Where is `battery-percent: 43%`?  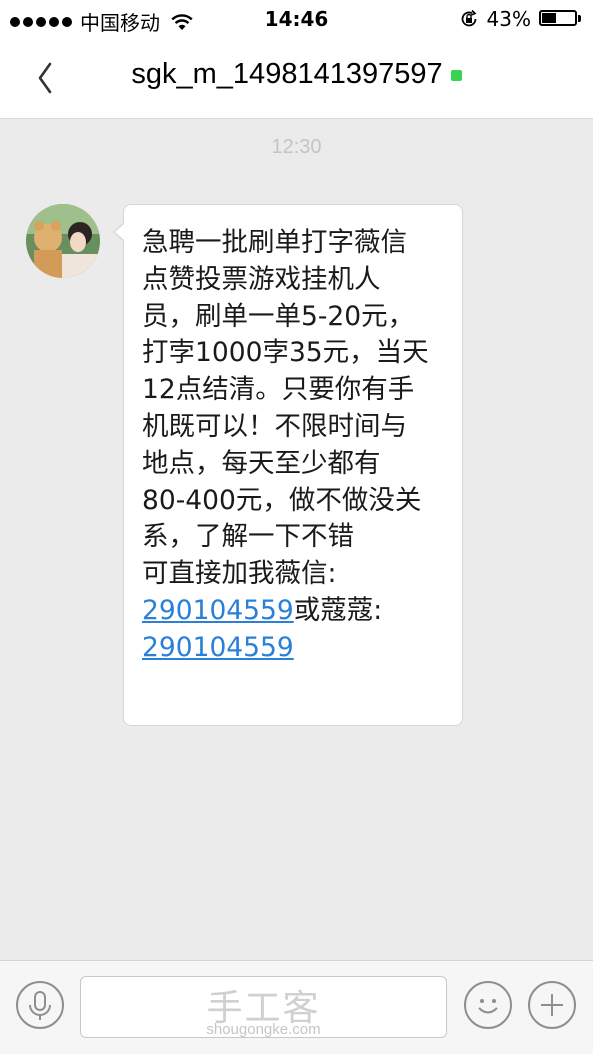 battery-percent: 43% is located at coordinates (508, 19).